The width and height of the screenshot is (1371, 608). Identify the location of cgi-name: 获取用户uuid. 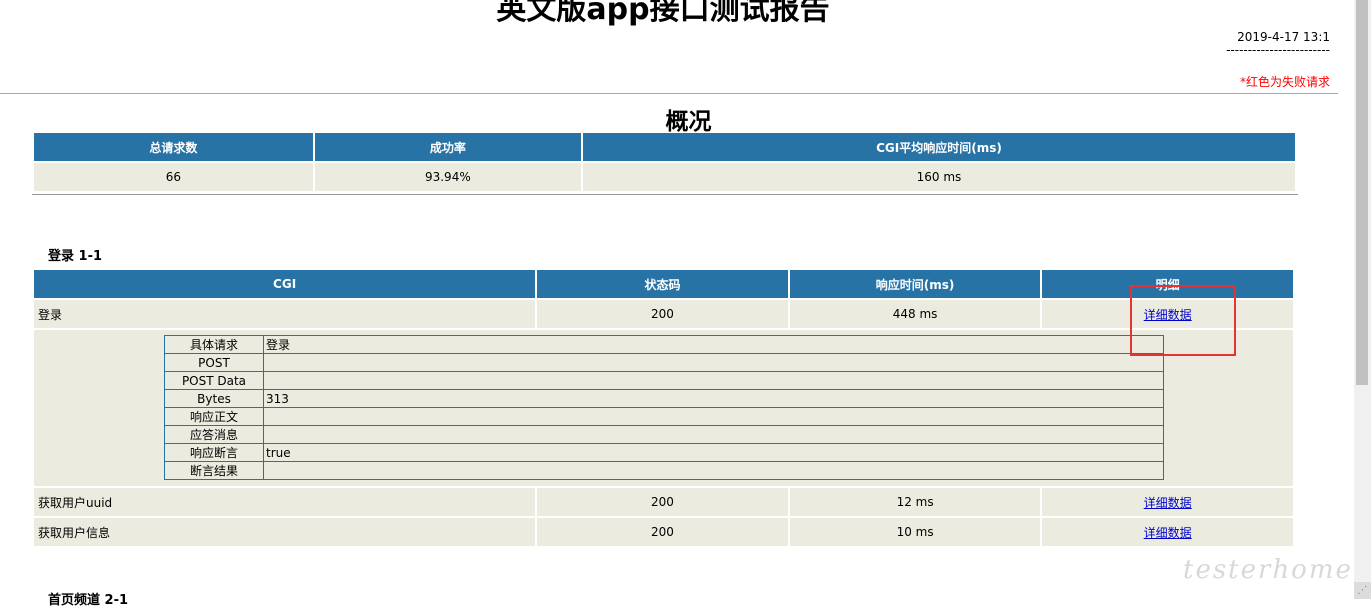
(285, 502).